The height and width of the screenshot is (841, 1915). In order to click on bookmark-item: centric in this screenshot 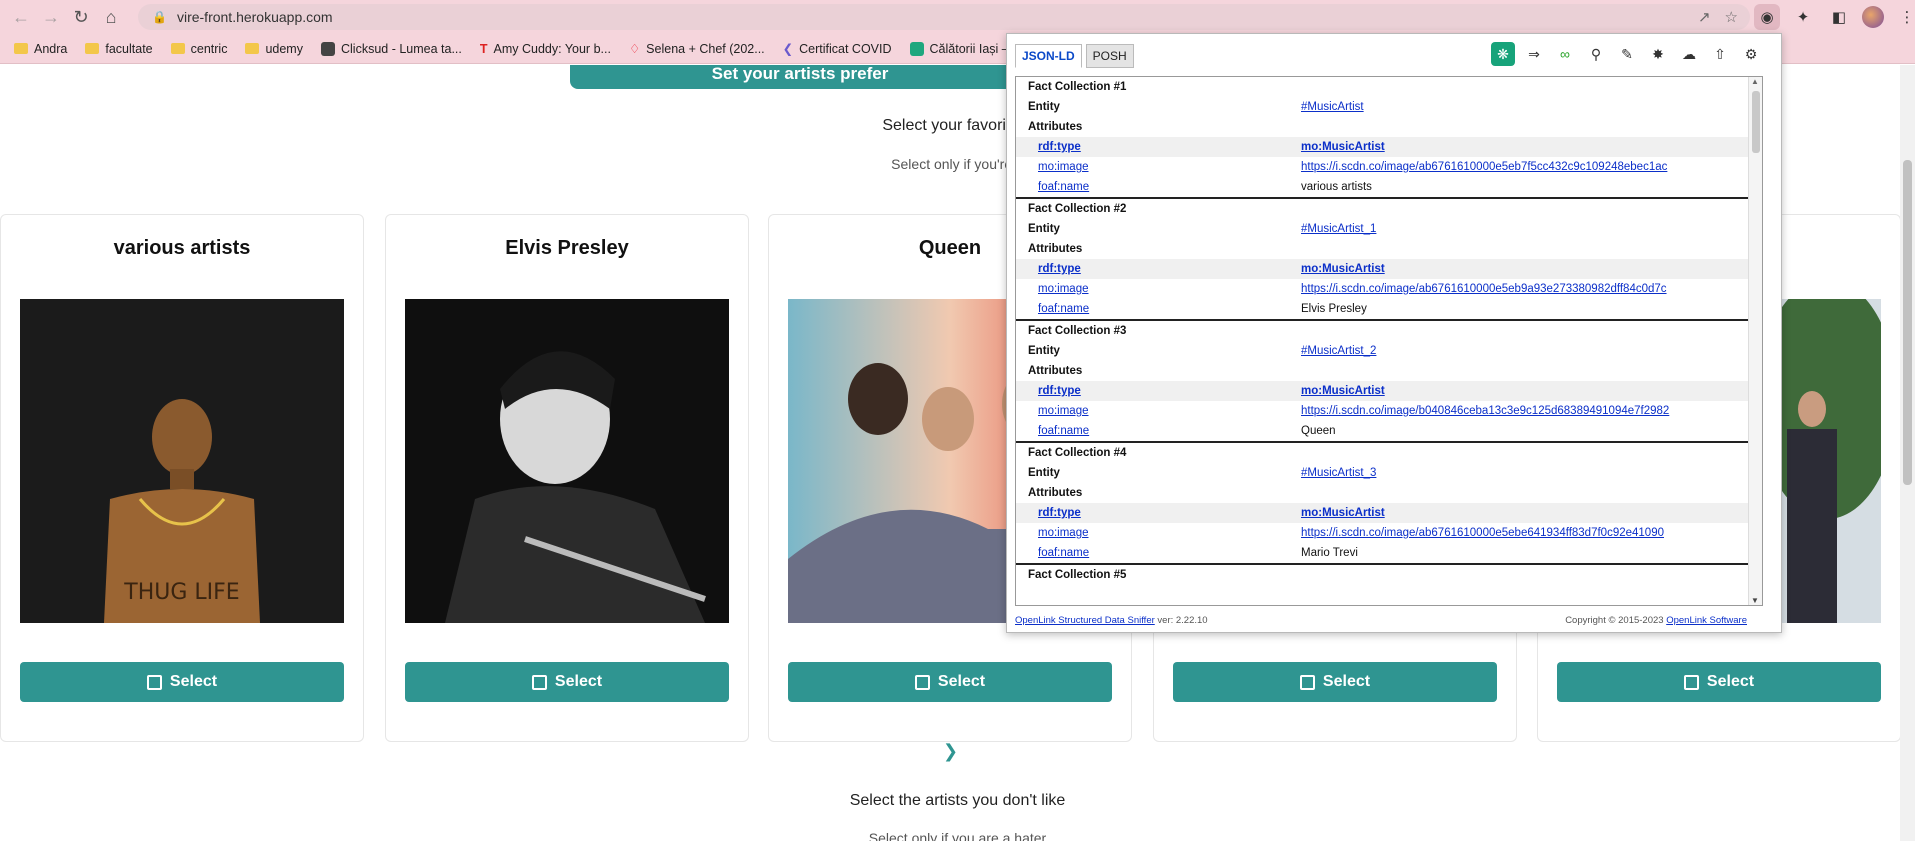, I will do `click(198, 49)`.